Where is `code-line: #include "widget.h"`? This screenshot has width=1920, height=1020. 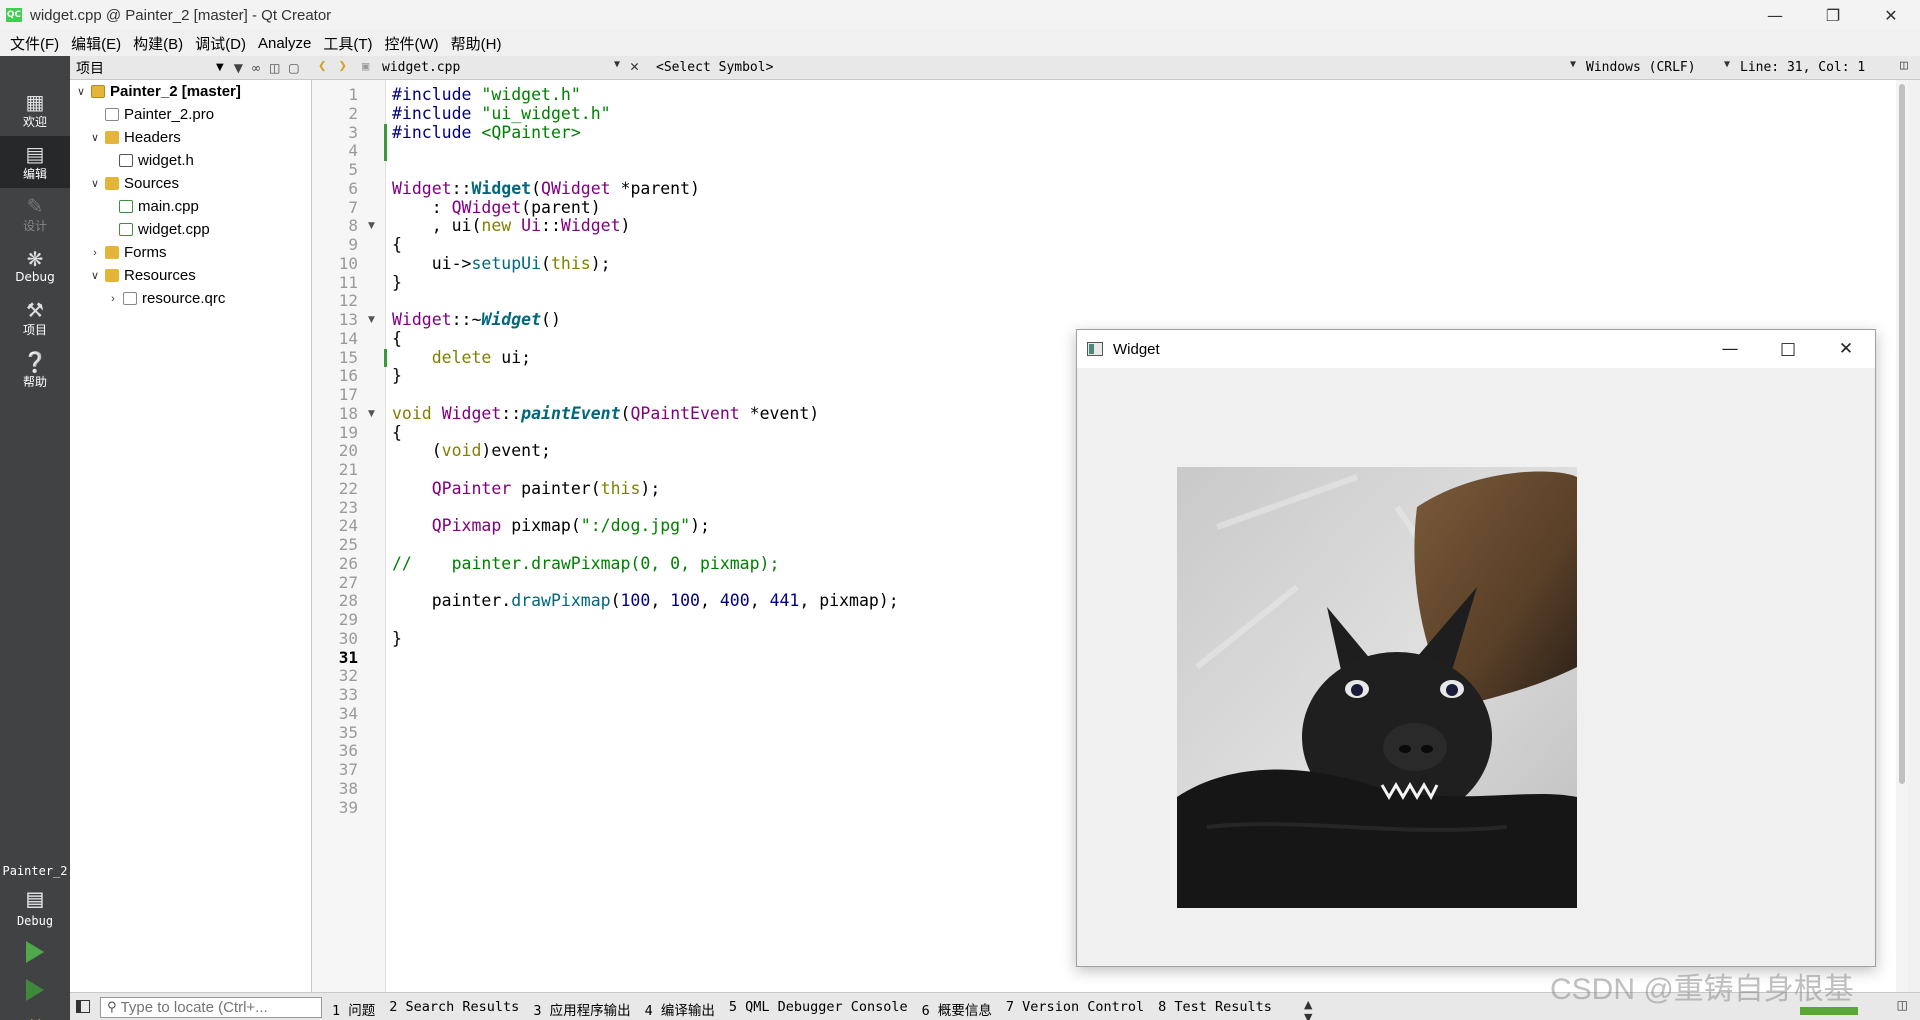
code-line: #include "widget.h" is located at coordinates (486, 95).